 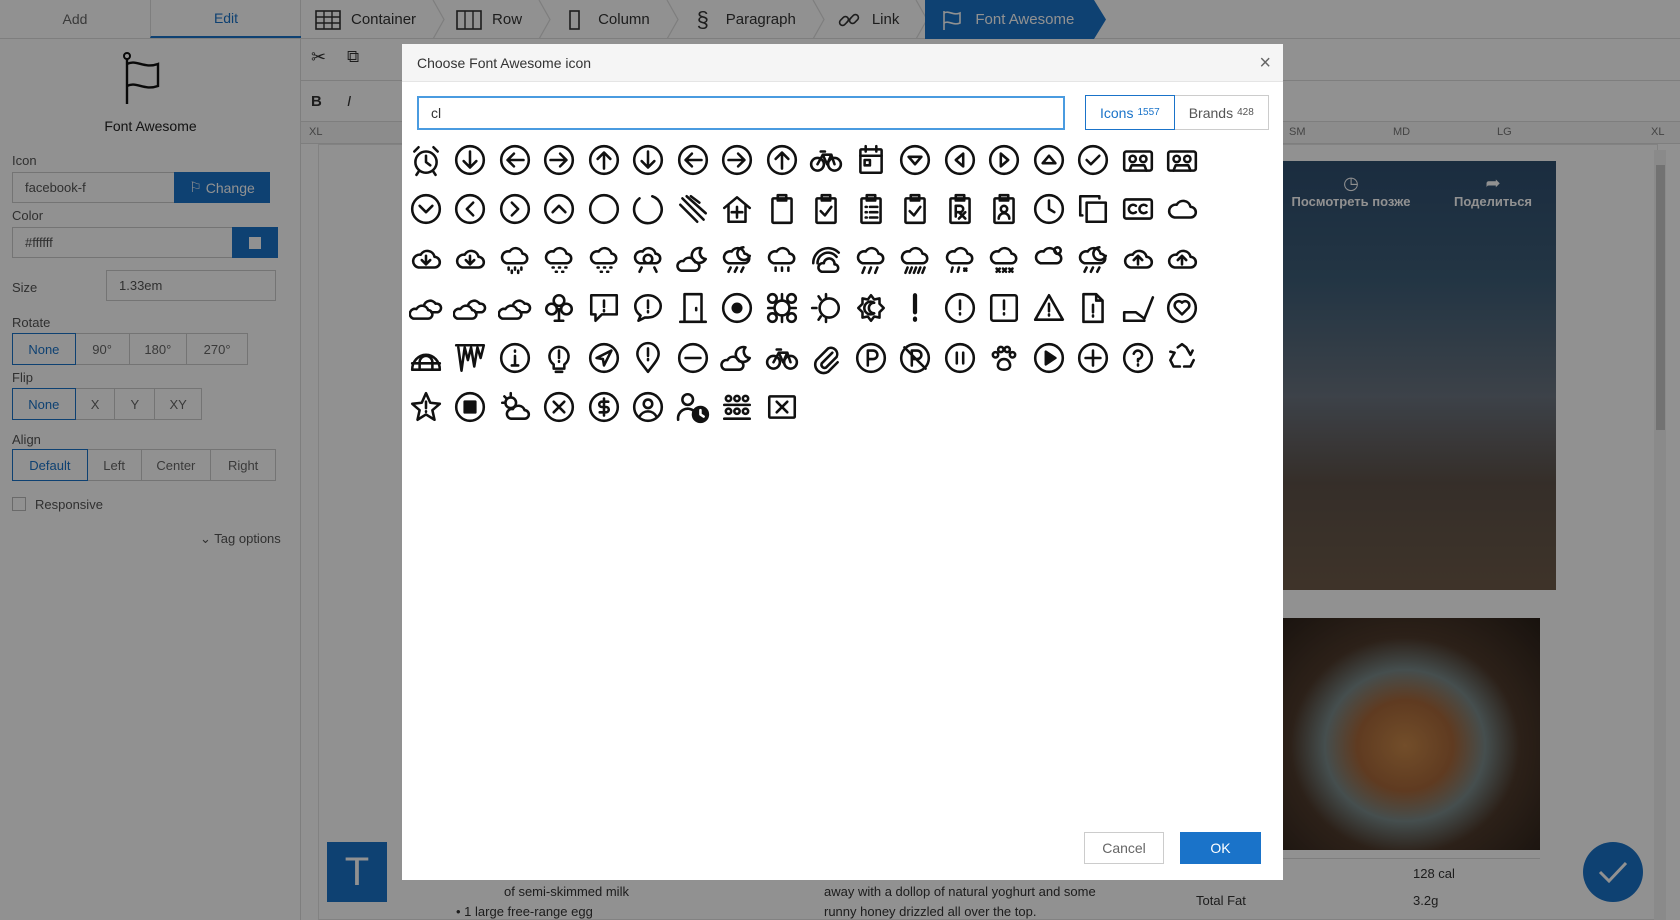 I want to click on comment-alt-exclamation-icon, so click(x=604, y=308).